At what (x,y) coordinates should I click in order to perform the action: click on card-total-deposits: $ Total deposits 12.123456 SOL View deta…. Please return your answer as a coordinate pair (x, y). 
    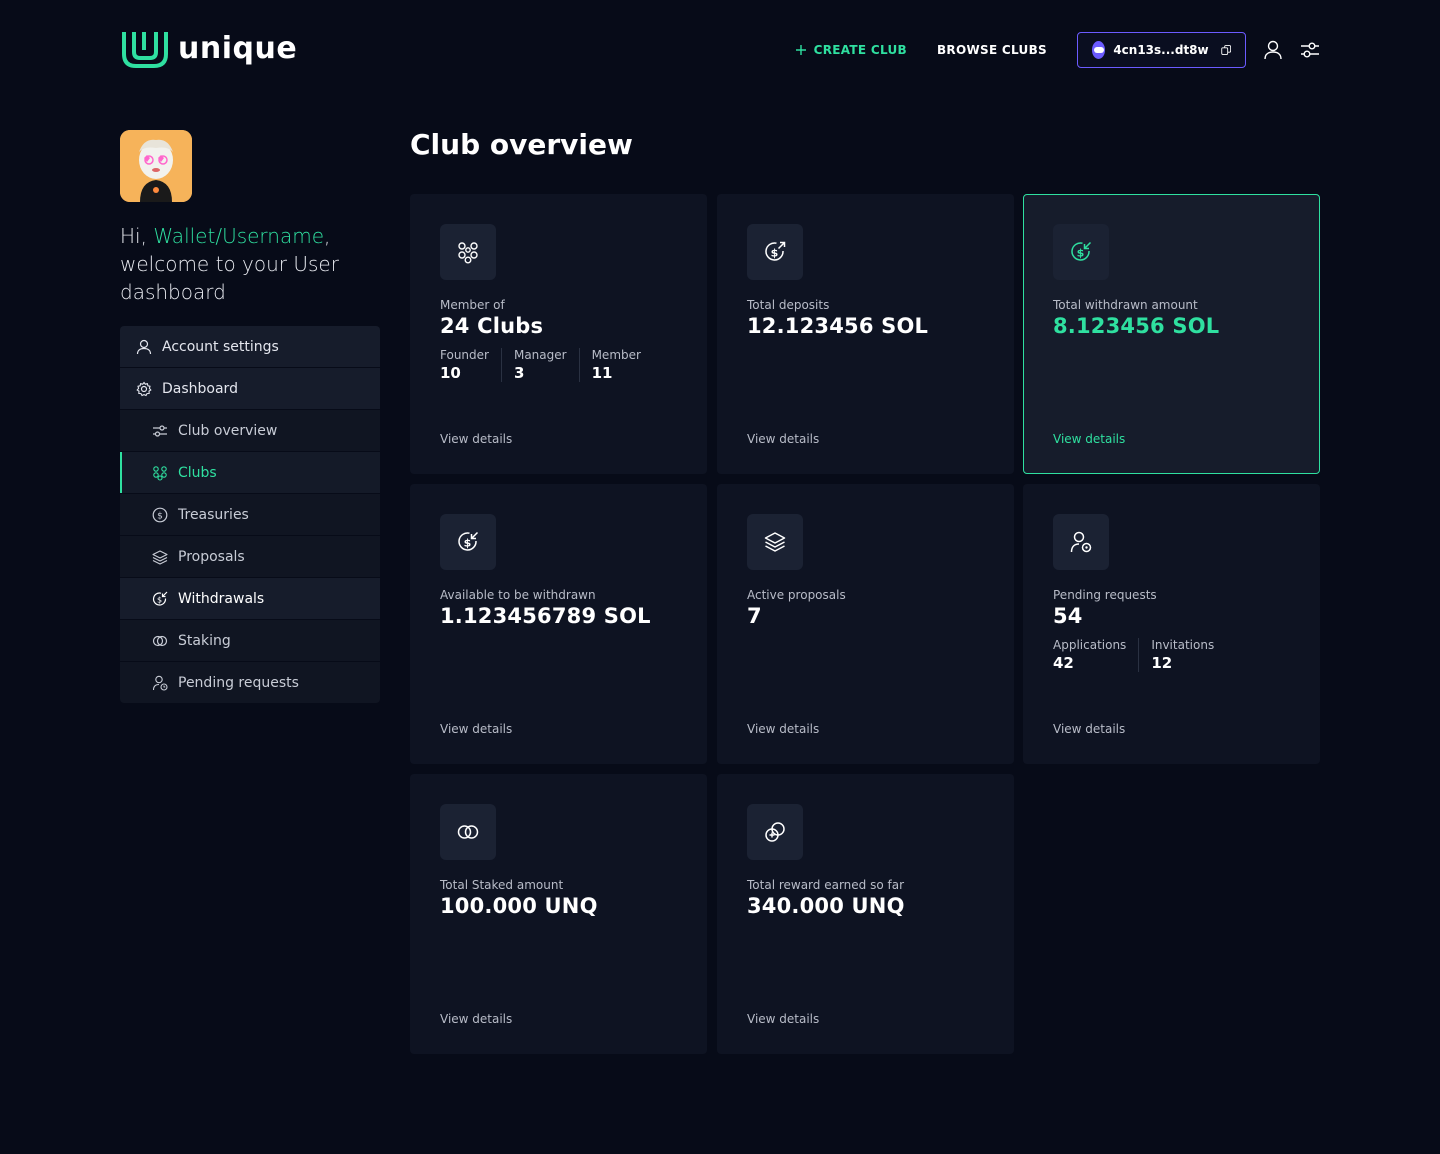
    Looking at the image, I should click on (865, 334).